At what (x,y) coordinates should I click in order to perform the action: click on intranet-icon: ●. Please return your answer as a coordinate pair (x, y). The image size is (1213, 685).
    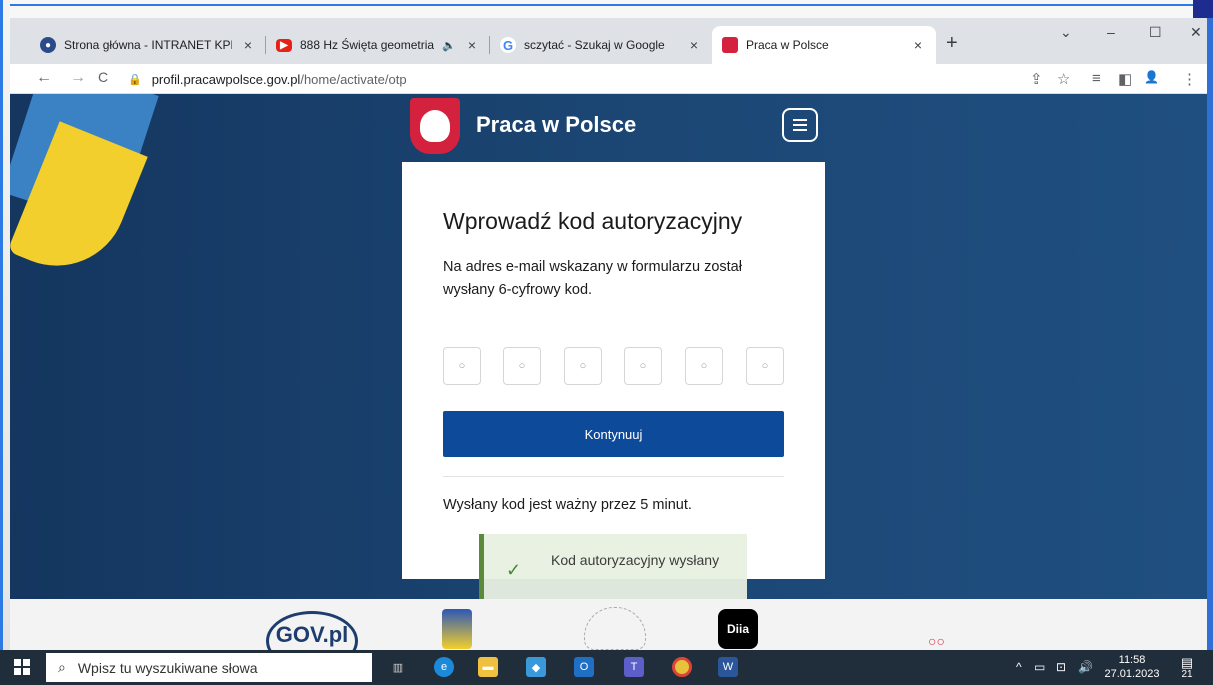
    Looking at the image, I should click on (48, 45).